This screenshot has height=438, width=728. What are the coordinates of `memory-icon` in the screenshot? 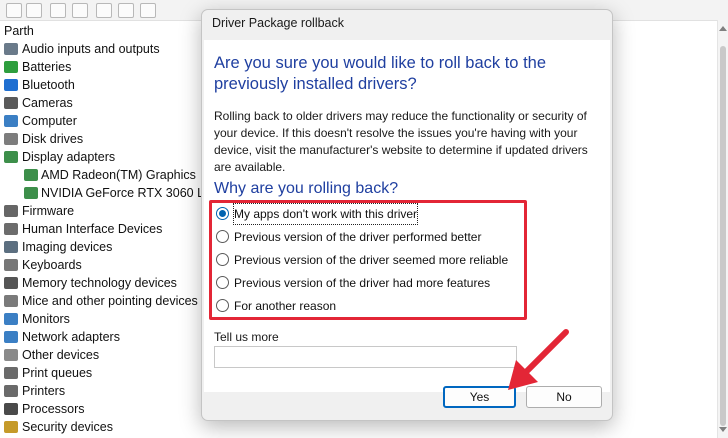 It's located at (11, 283).